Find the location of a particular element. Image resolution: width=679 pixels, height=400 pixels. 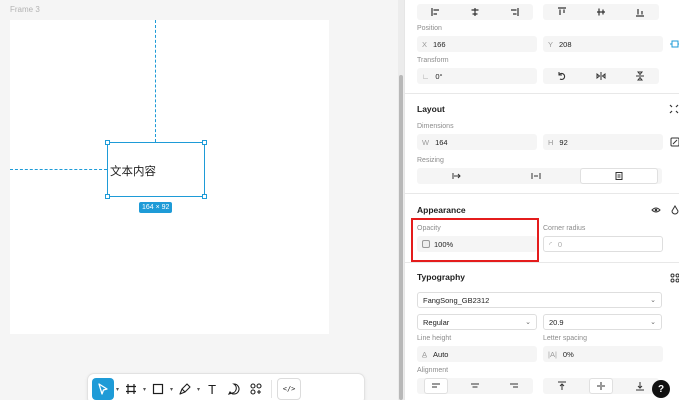

shape-tool-chevron-icon: ▾ is located at coordinates (171, 389).